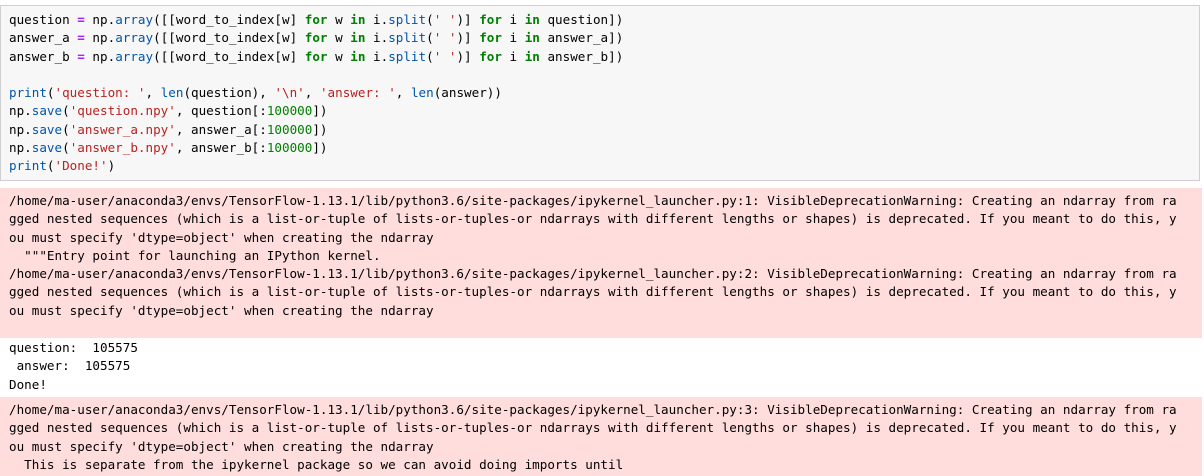  What do you see at coordinates (28, 384) in the screenshot?
I see `stdout-line: Done!` at bounding box center [28, 384].